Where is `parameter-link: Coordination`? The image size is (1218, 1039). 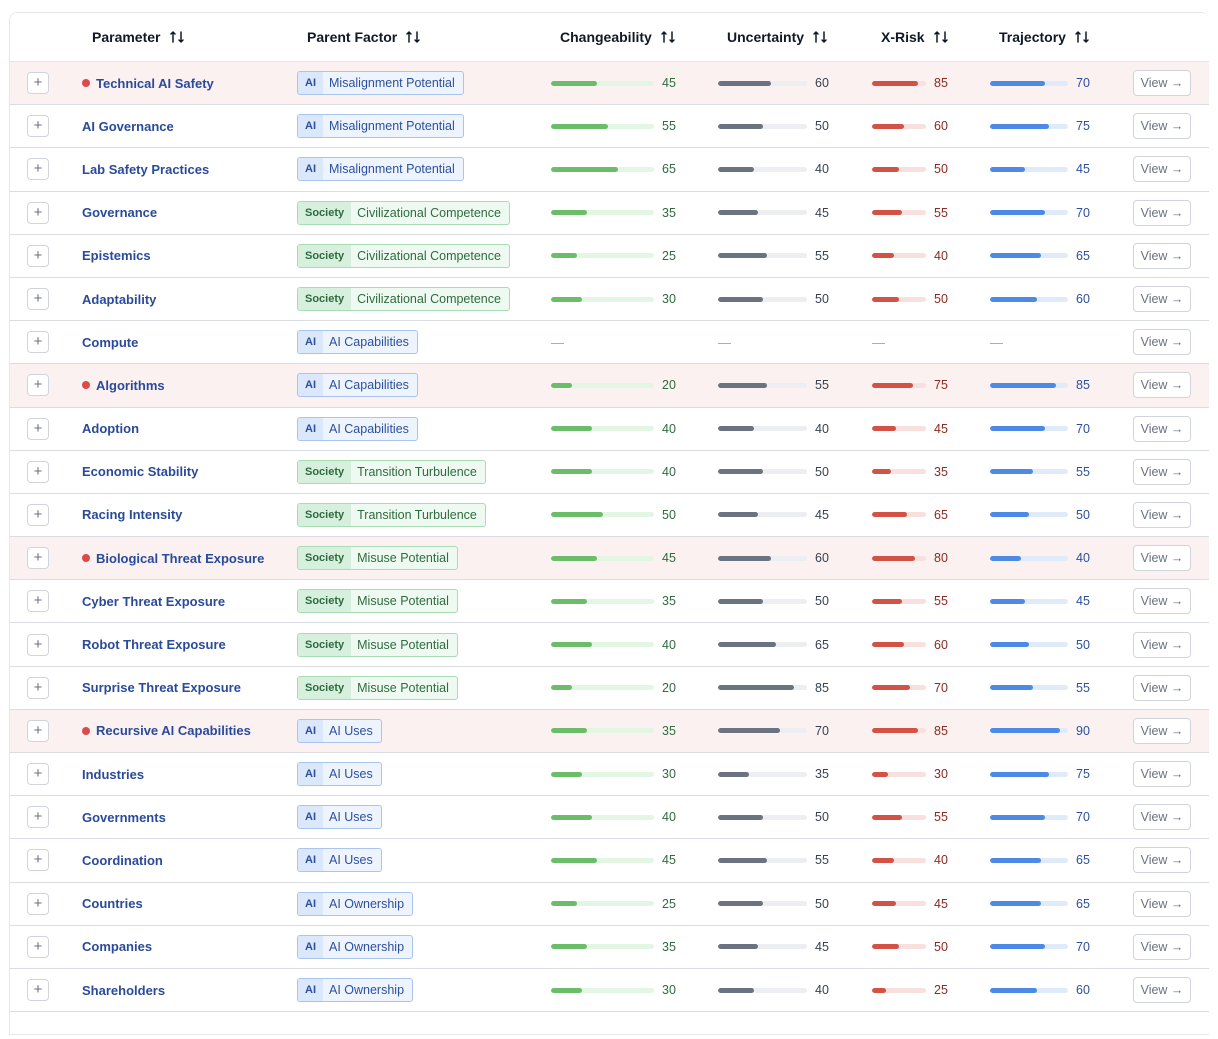 parameter-link: Coordination is located at coordinates (122, 860).